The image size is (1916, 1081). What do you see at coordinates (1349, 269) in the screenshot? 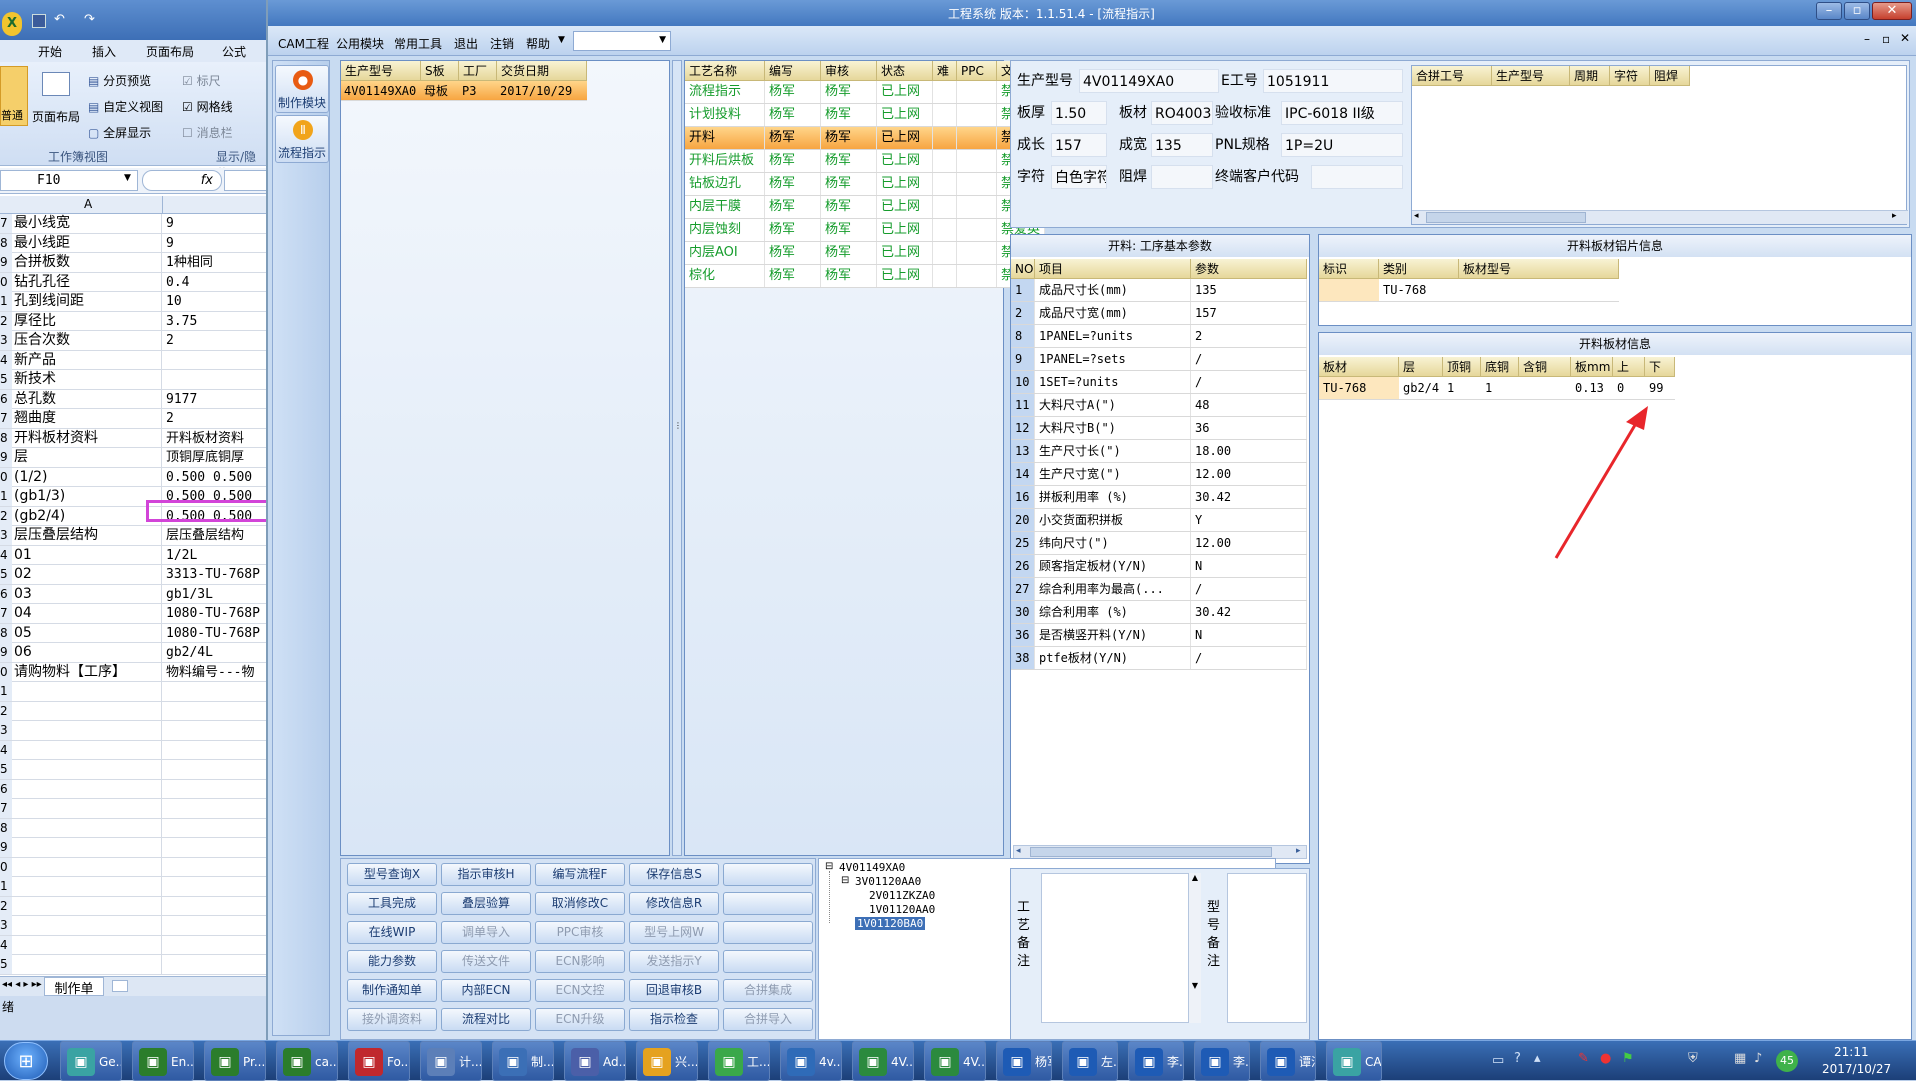
I see `column-header: 标识` at bounding box center [1349, 269].